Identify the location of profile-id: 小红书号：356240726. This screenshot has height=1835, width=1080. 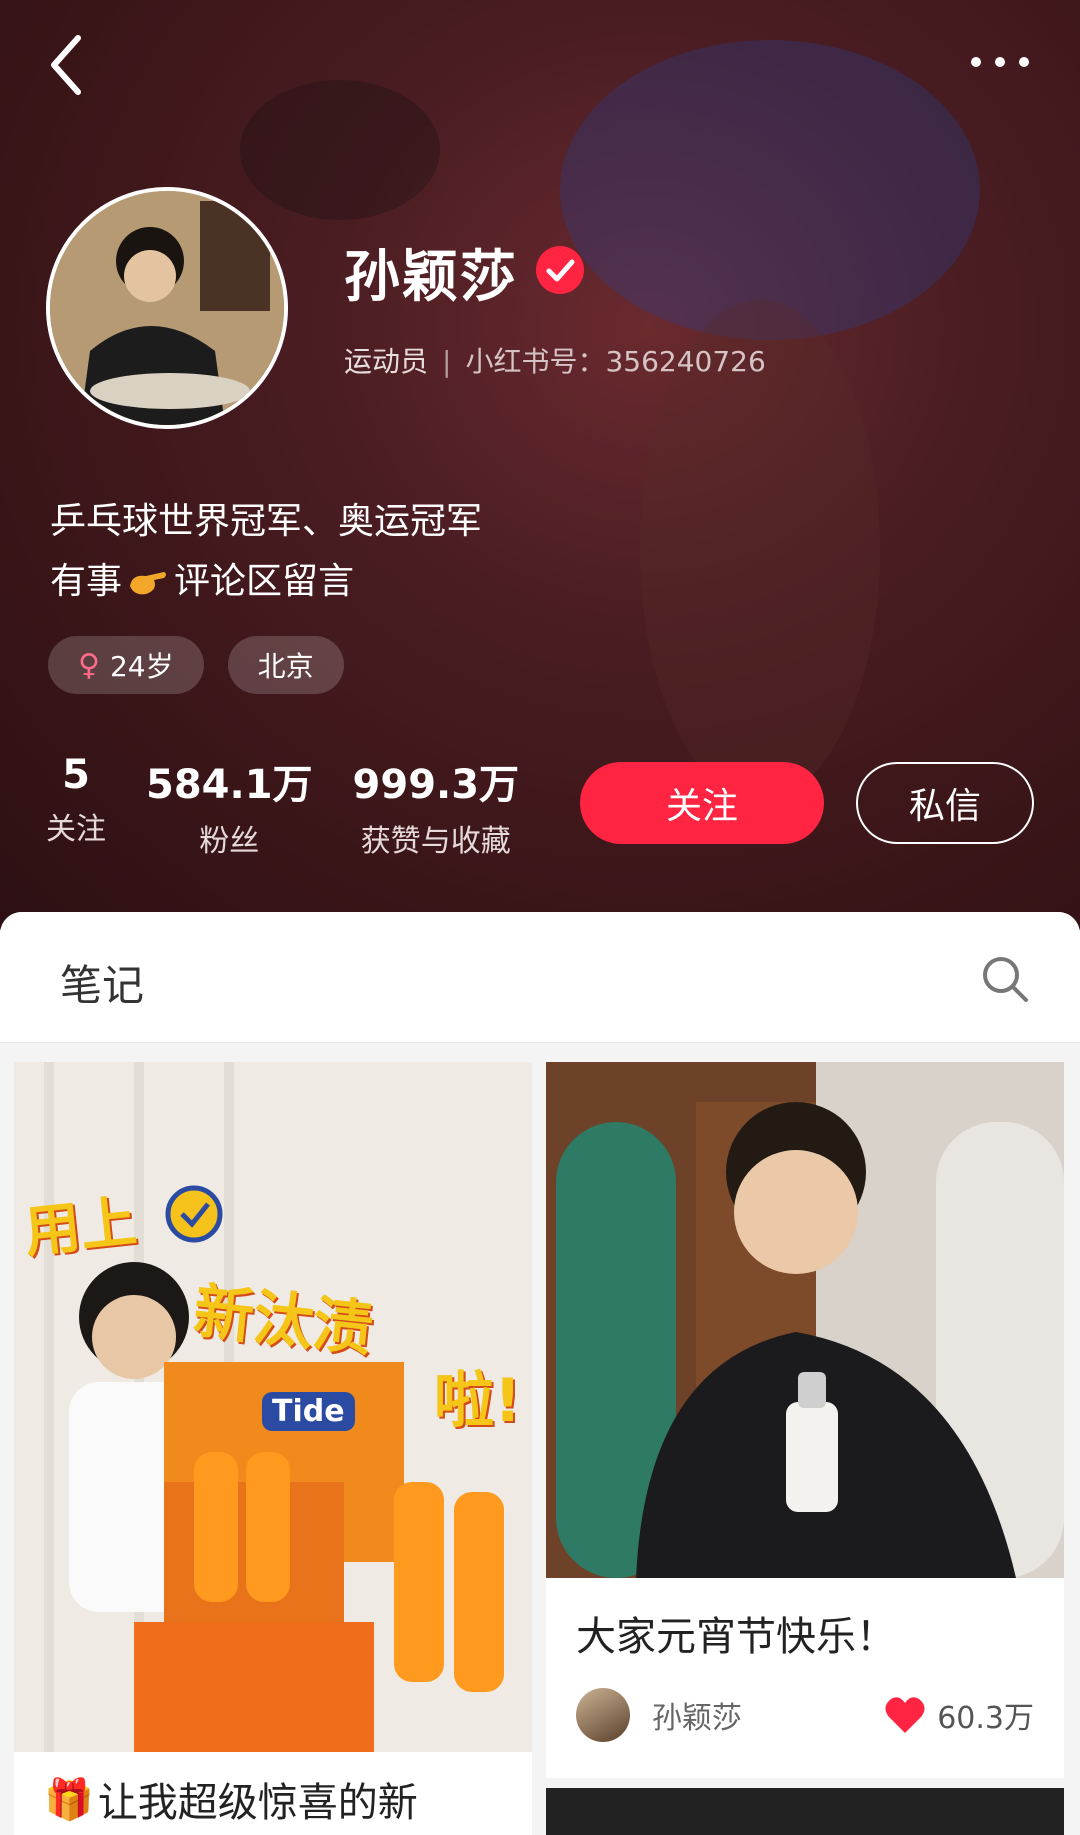
(615, 361).